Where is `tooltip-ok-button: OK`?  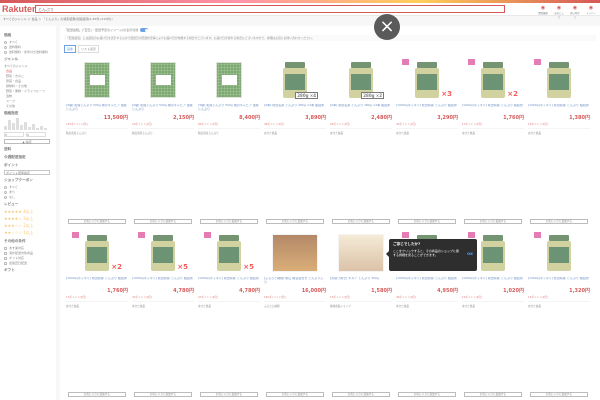
tooltip-ok-button: OK is located at coordinates (470, 254).